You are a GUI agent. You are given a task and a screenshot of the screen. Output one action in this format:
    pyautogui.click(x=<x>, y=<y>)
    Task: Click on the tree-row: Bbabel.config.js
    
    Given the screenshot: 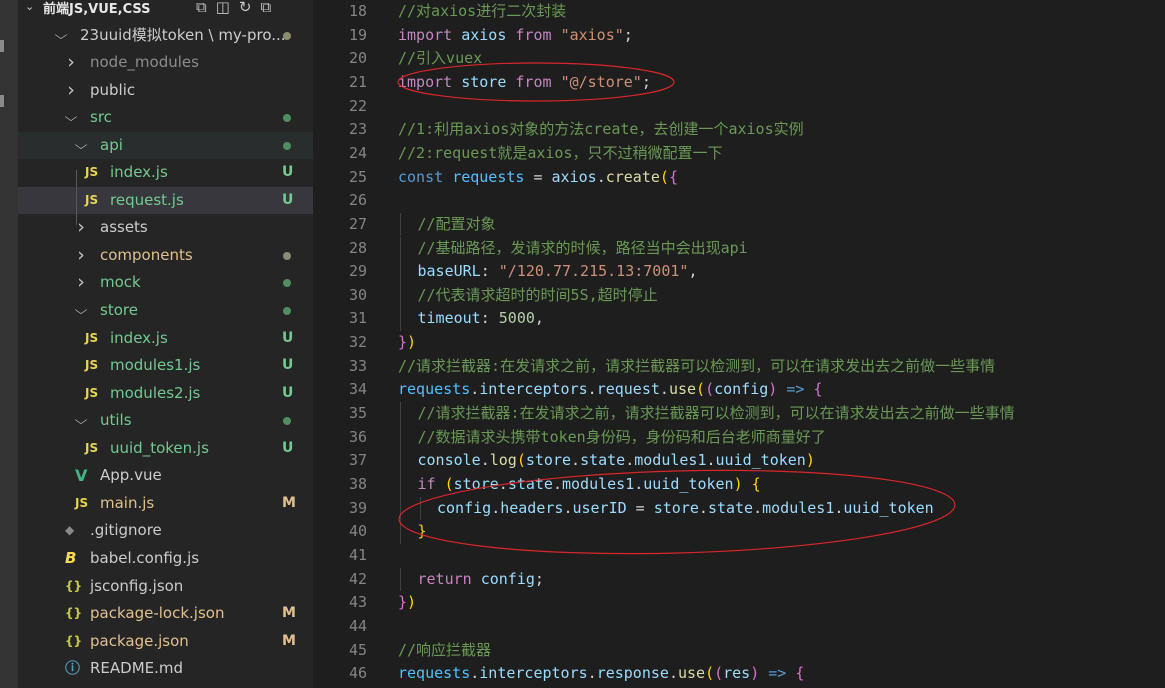 What is the action you would take?
    pyautogui.click(x=165, y=558)
    